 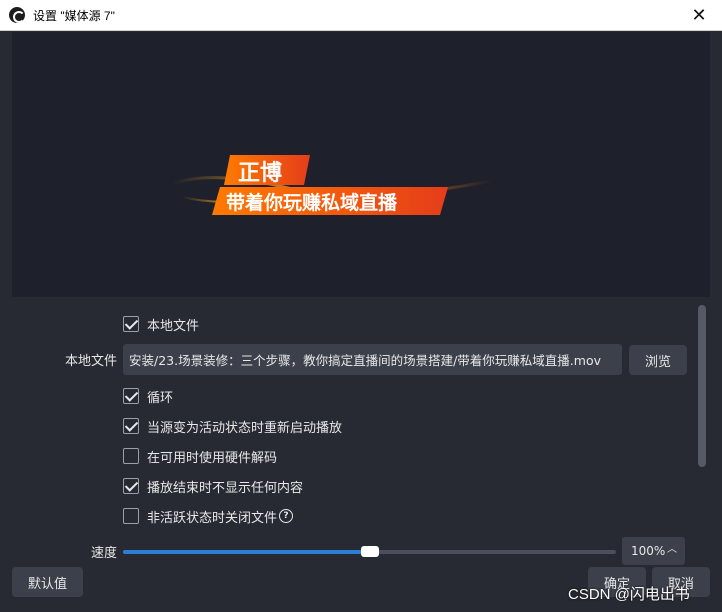 What do you see at coordinates (212, 518) in the screenshot?
I see `close-when-inactive-label: 非活跃状态时关闭文件` at bounding box center [212, 518].